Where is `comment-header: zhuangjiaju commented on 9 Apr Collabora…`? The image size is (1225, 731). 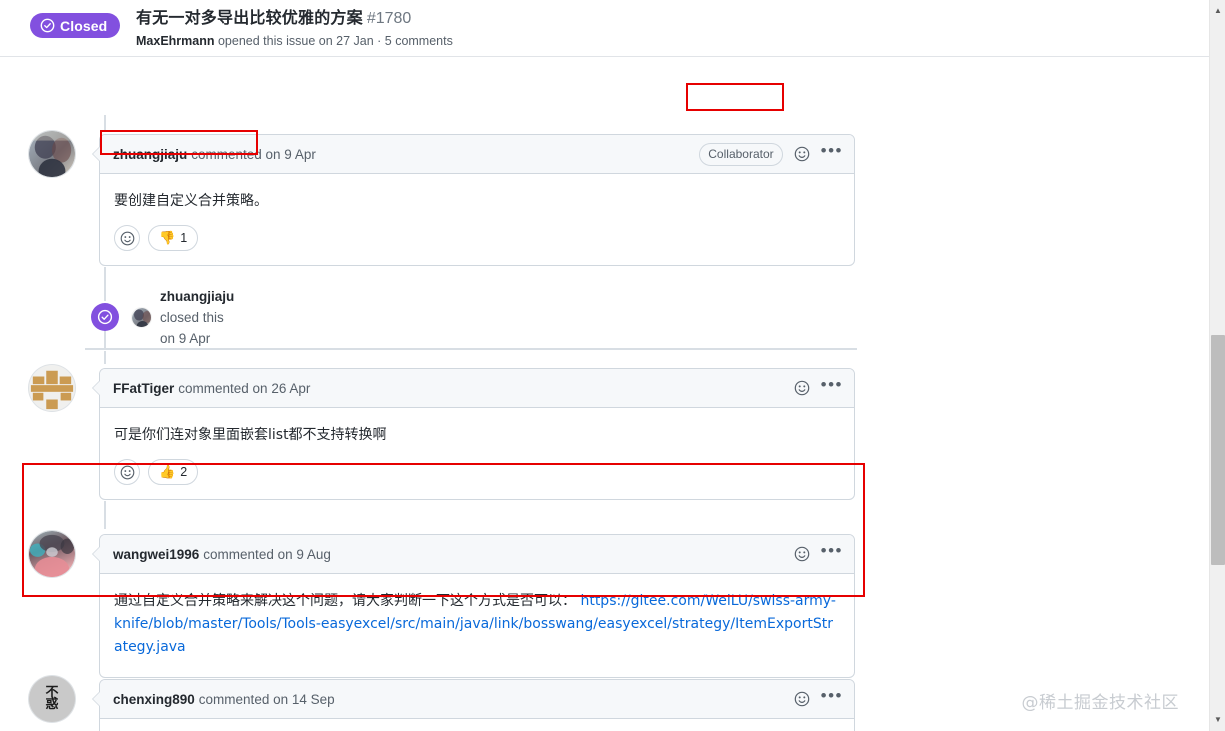
comment-header: zhuangjiaju commented on 9 Apr Collabora… is located at coordinates (477, 154).